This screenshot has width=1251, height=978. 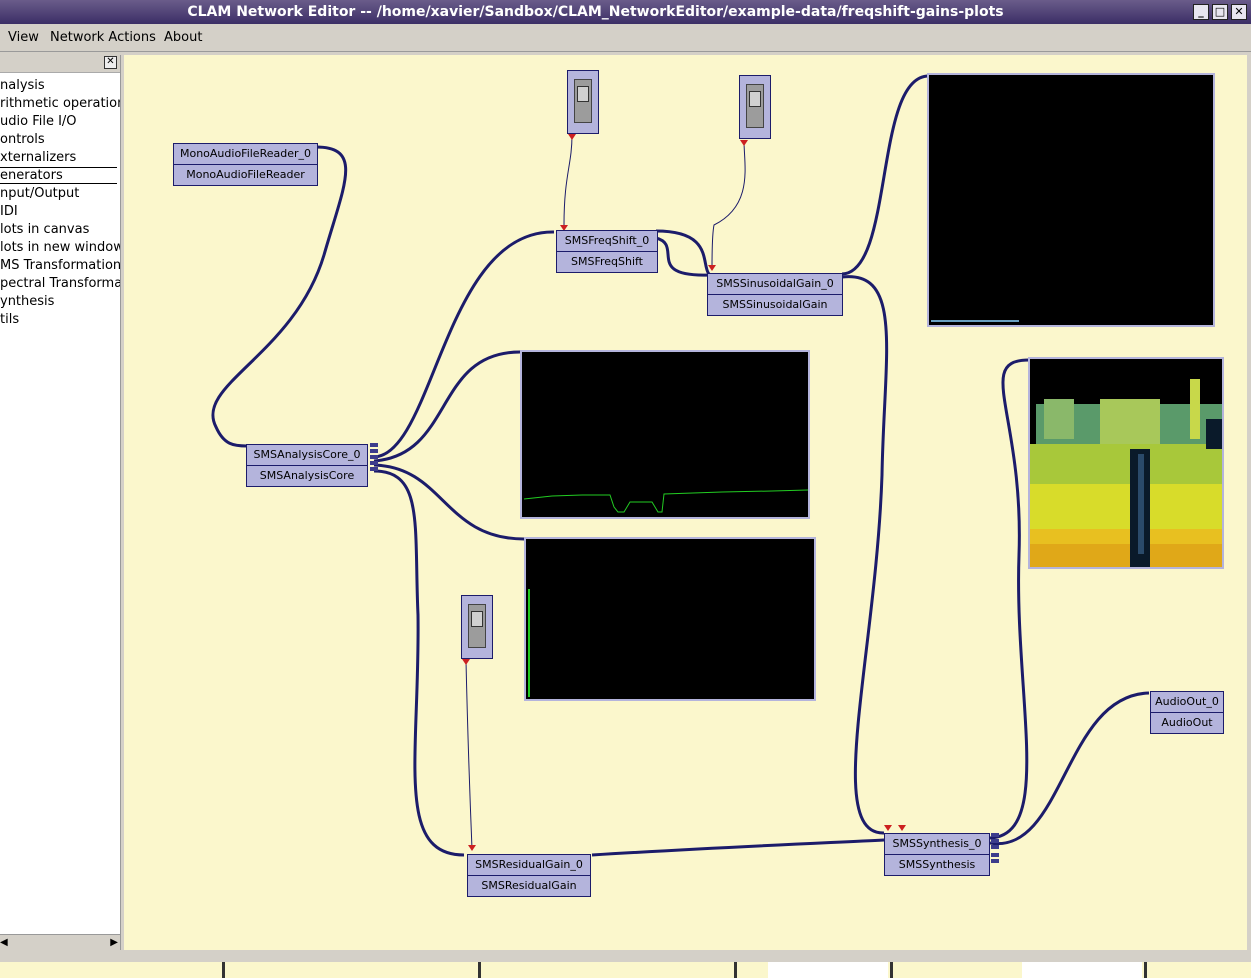 I want to click on wire-freqshift-sinusoidalgain, so click(x=686, y=254).